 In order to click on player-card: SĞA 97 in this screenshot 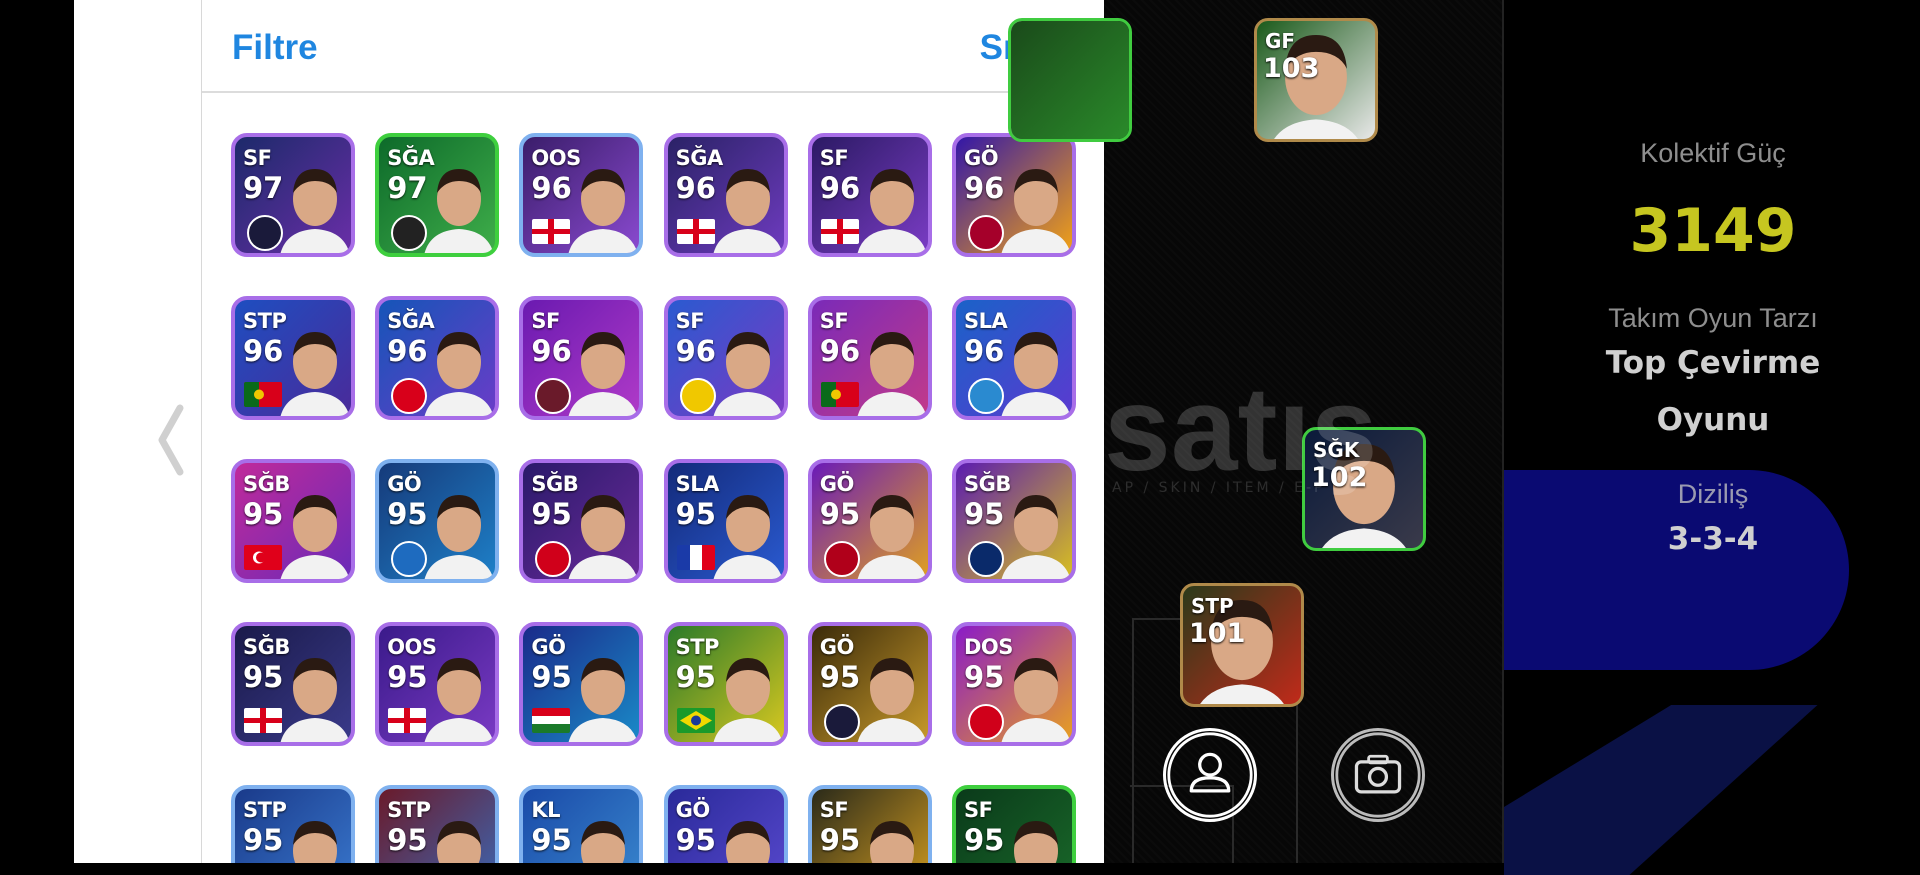, I will do `click(437, 195)`.